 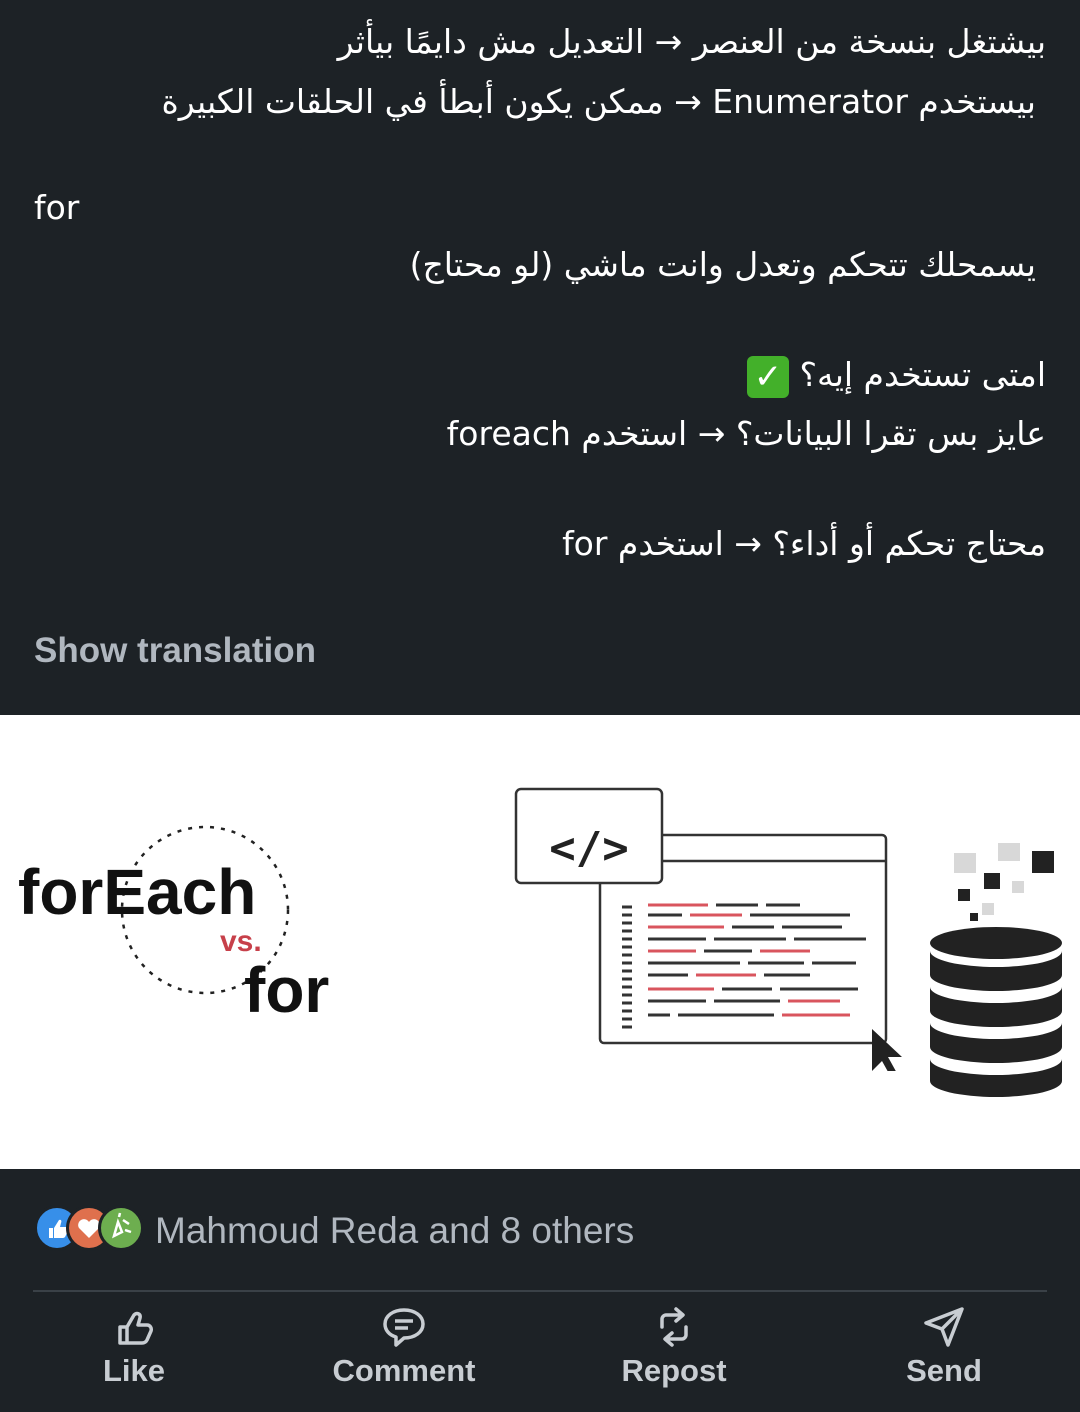 I want to click on code-tag-icon: </>, so click(x=589, y=848).